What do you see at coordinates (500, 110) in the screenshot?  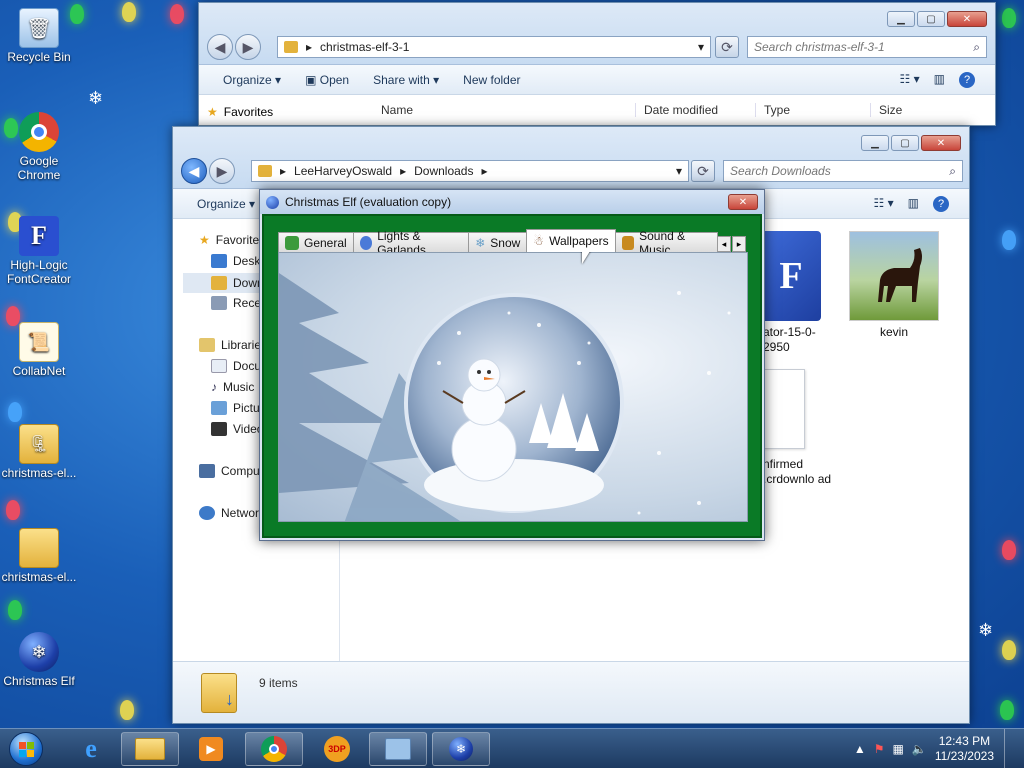 I see `column-name: Name` at bounding box center [500, 110].